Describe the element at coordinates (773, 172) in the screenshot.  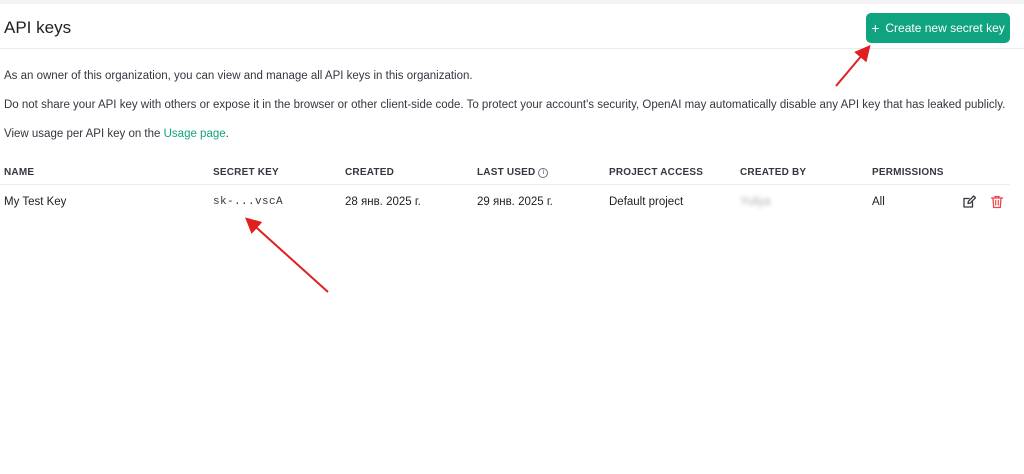
I see `column-header-created-by: CREATED BY` at that location.